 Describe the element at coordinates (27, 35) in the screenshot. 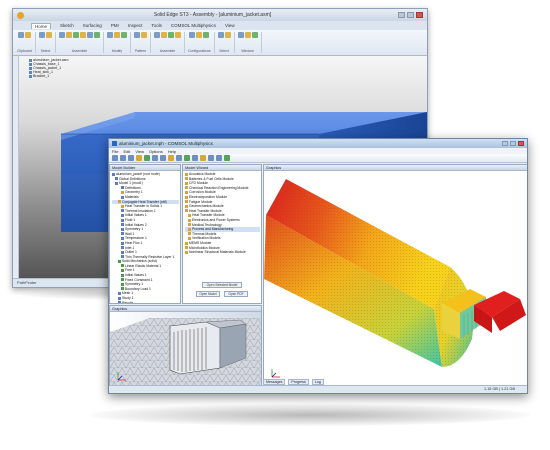

I see `copy-icon` at that location.